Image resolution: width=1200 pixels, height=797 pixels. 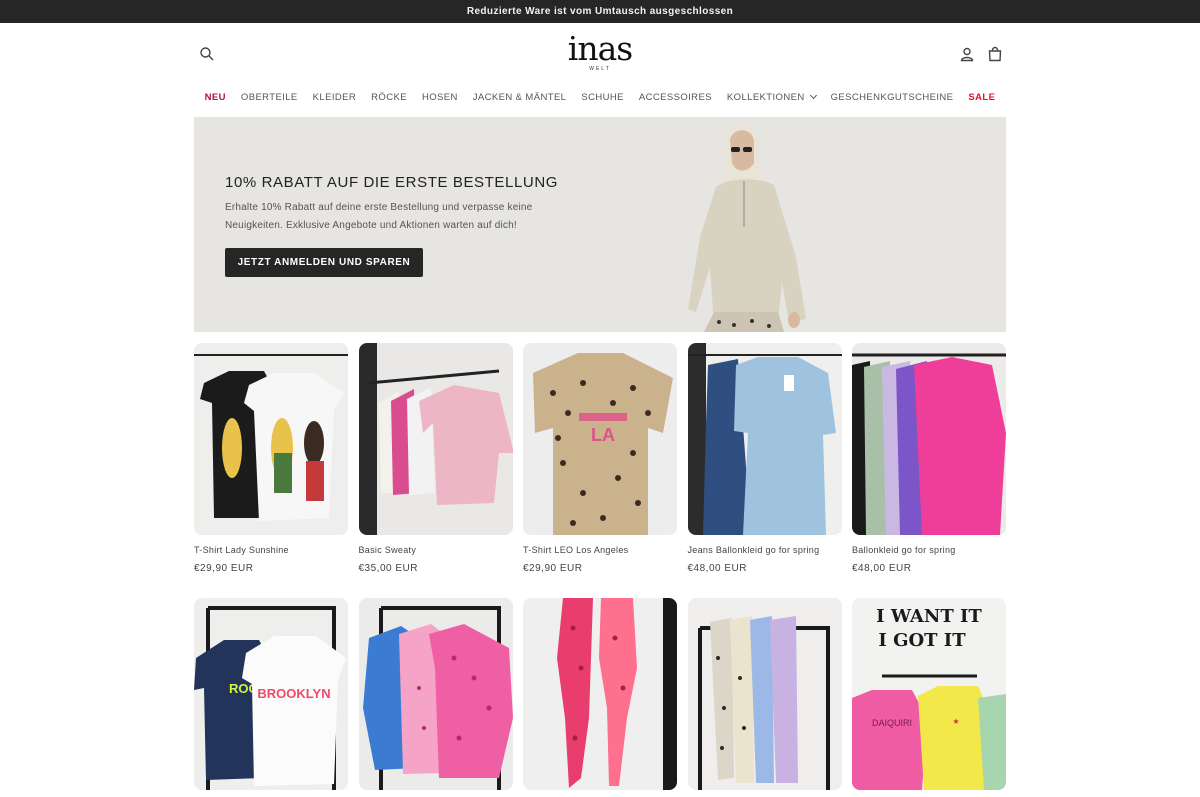 I want to click on hero-title: 10% RABATT AUF DIE ERSTE BESTELLUNG, so click(x=392, y=182).